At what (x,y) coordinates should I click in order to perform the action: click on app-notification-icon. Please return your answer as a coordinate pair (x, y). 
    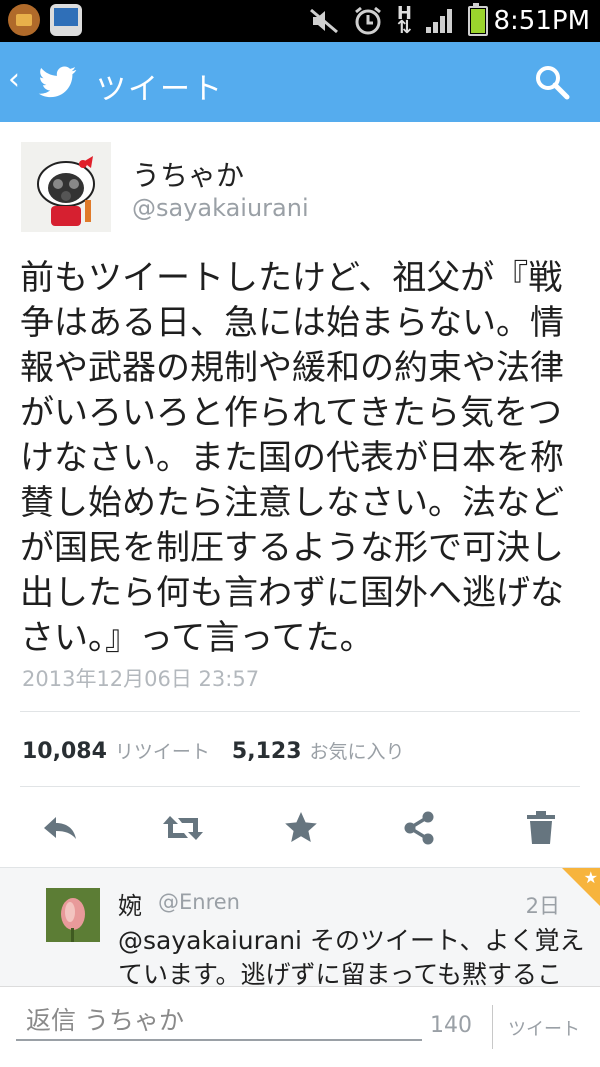
    Looking at the image, I should click on (24, 20).